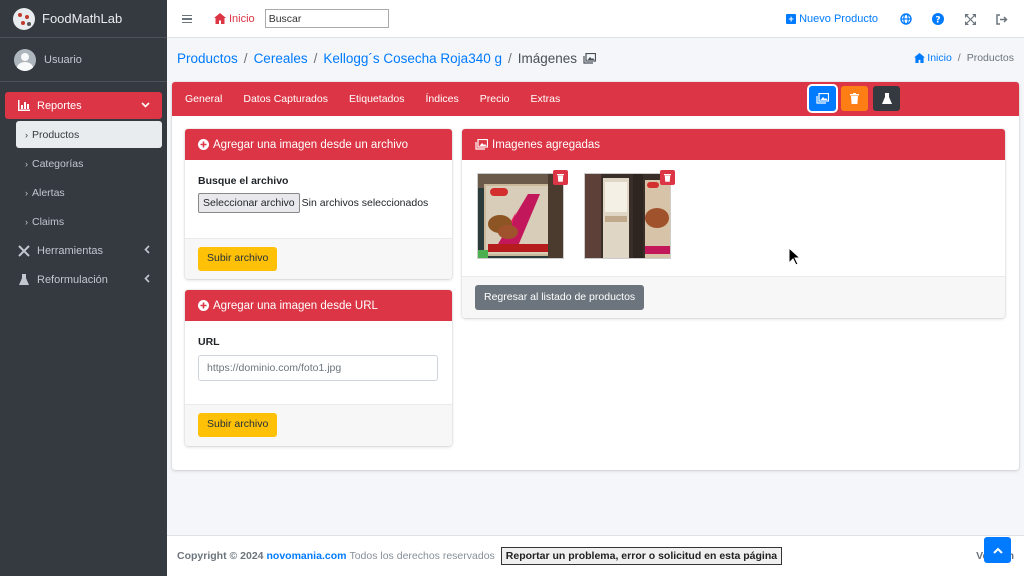 Image resolution: width=1024 pixels, height=576 pixels. What do you see at coordinates (281, 58) in the screenshot?
I see `breadcrumb-cereales: Cereales` at bounding box center [281, 58].